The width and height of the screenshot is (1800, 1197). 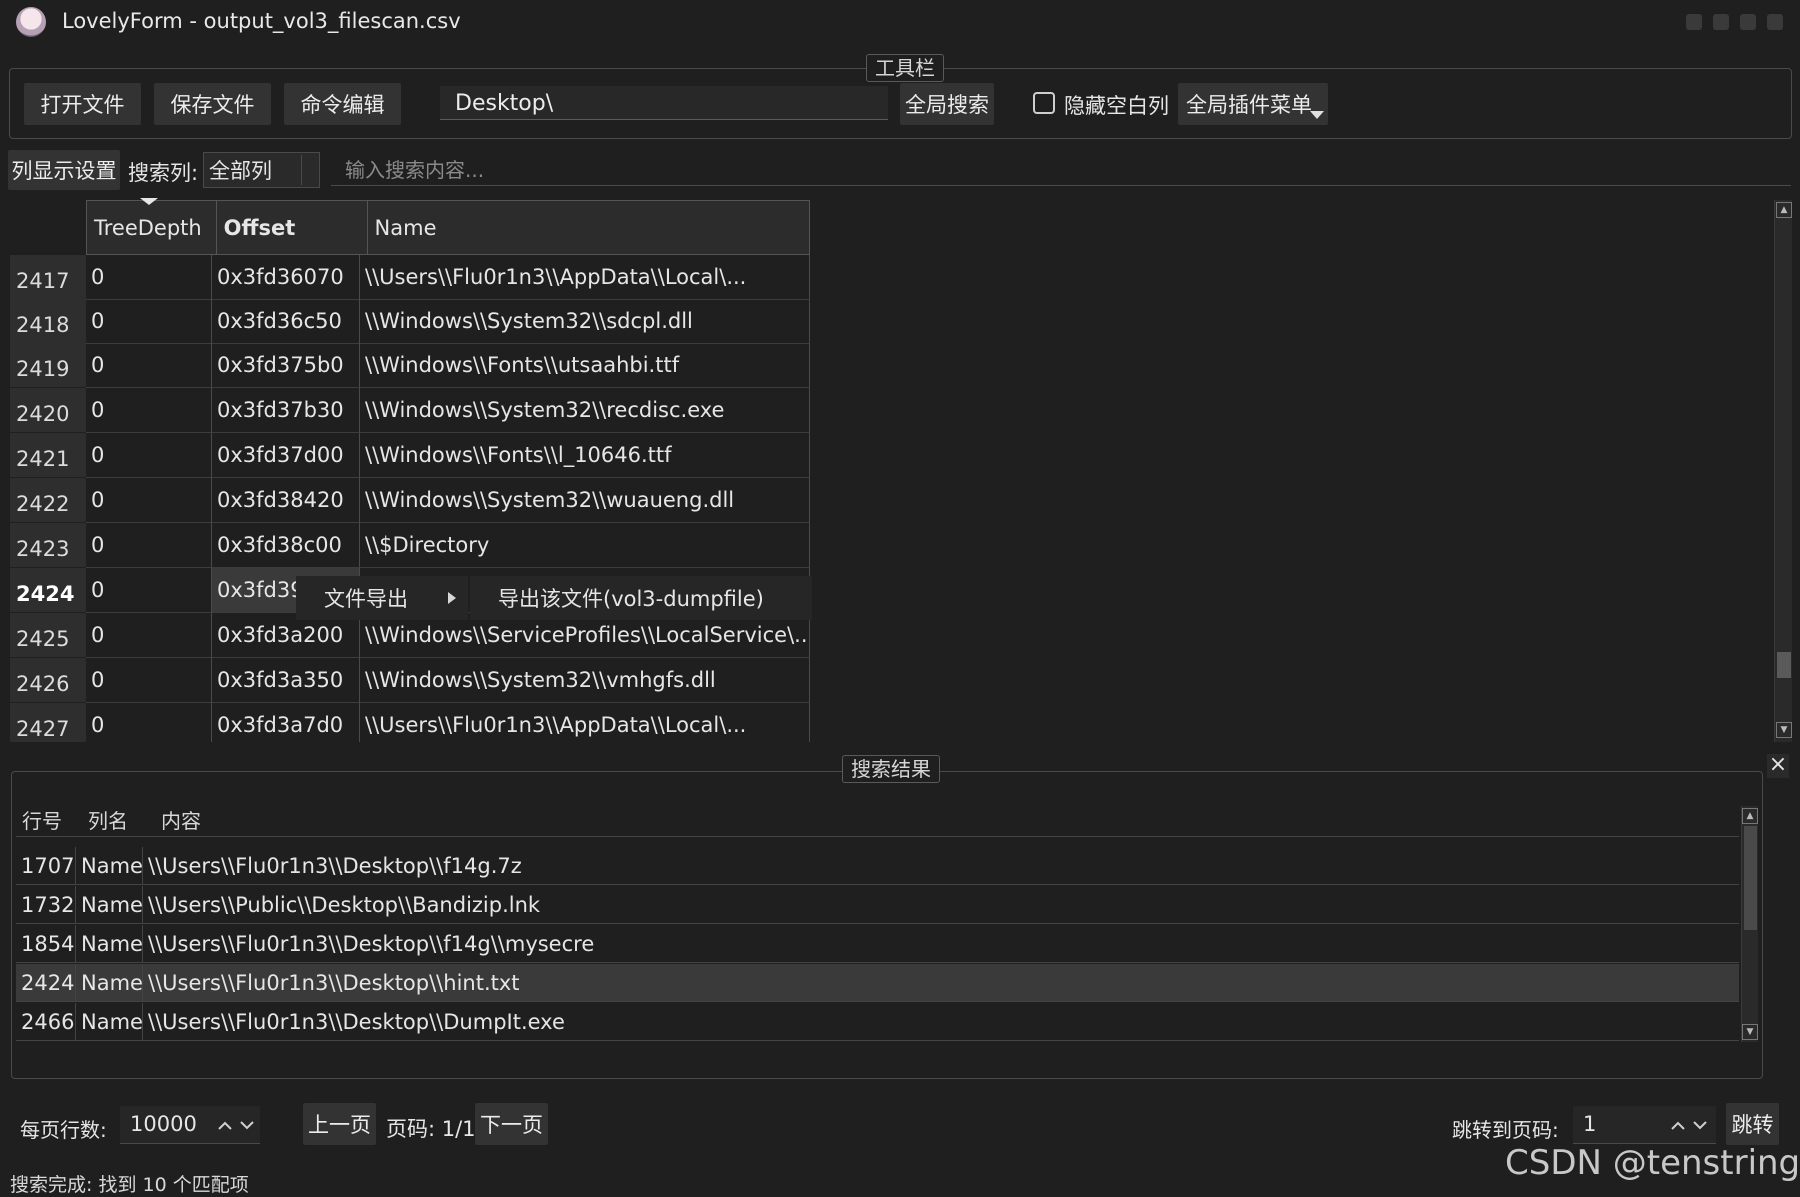 I want to click on cell-name: \\Windows\\System32\\recdisc.exe, so click(x=585, y=410).